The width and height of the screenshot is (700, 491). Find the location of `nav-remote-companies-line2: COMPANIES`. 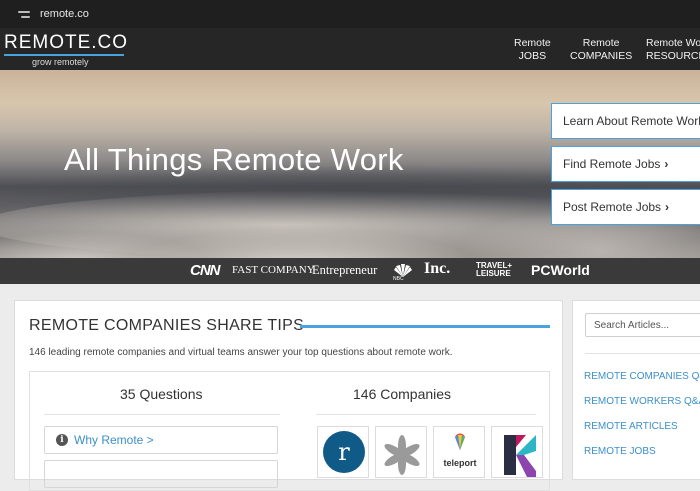

nav-remote-companies-line2: COMPANIES is located at coordinates (601, 56).